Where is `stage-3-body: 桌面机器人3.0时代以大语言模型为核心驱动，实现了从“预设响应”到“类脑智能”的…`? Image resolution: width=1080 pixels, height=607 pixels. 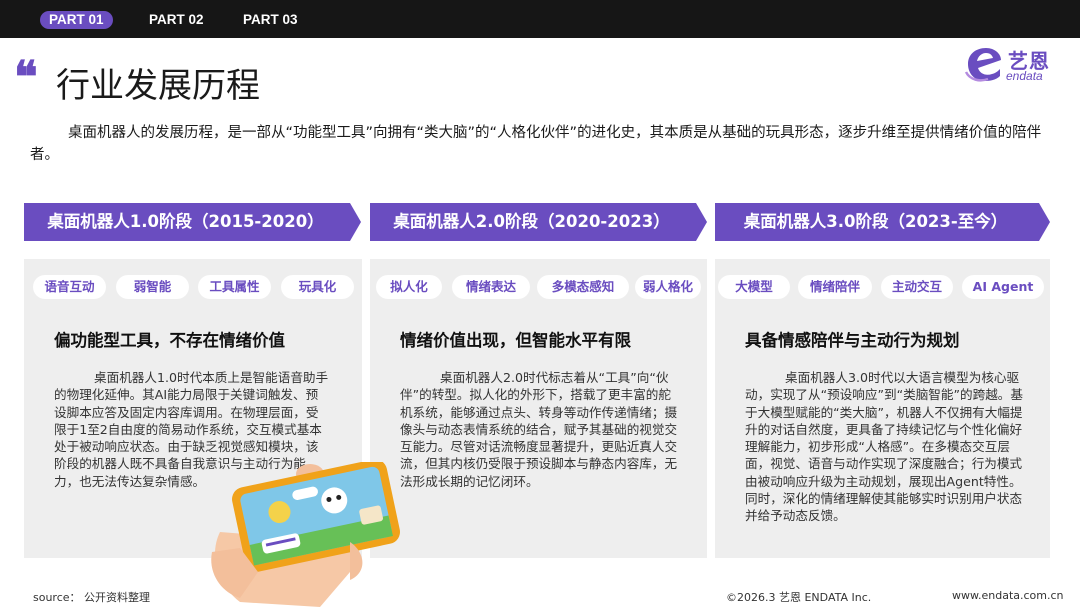 stage-3-body: 桌面机器人3.0时代以大语言模型为核心驱动，实现了从“预设响应”到“类脑智能”的… is located at coordinates (884, 447).